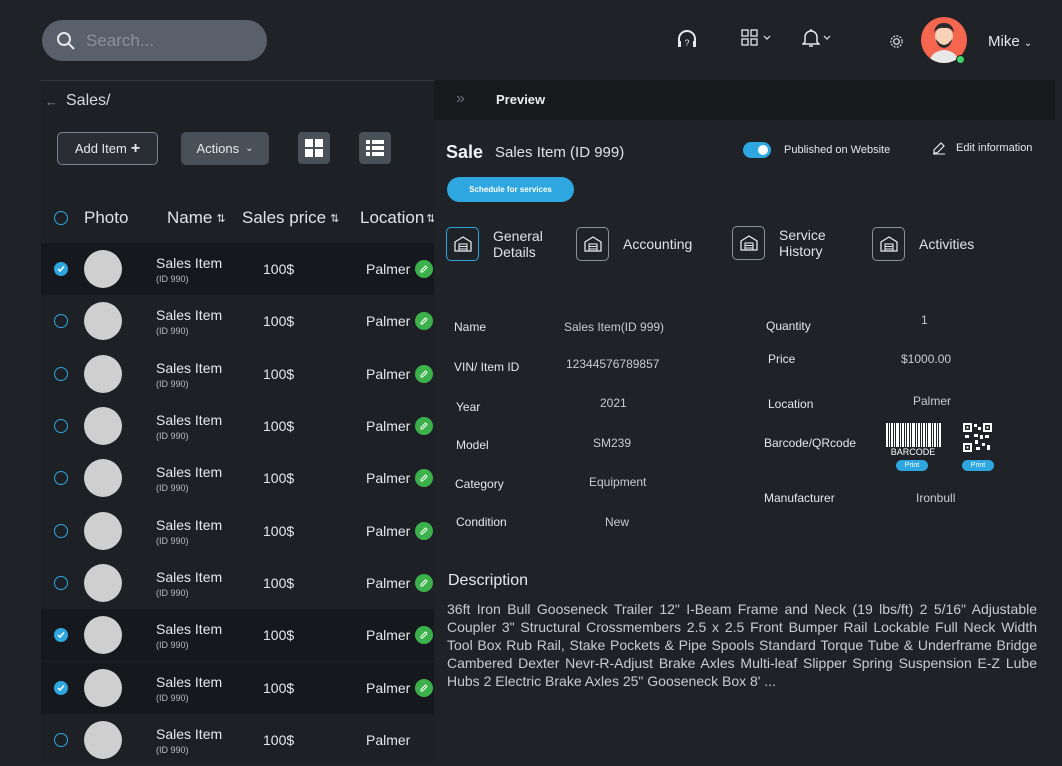  I want to click on pencil-icon, so click(424, 374).